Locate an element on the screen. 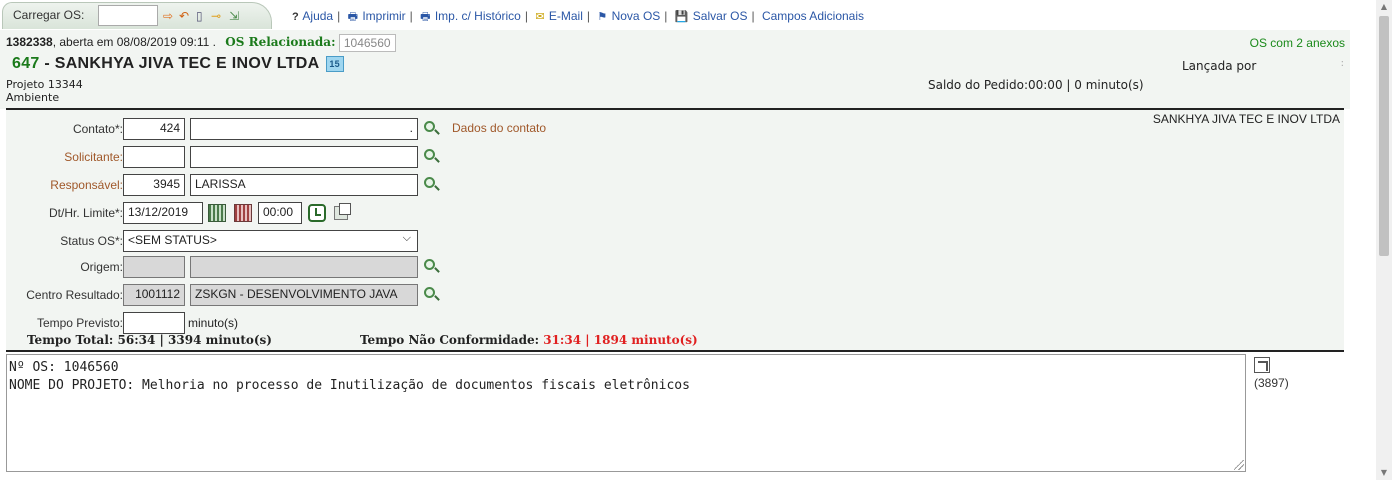 The height and width of the screenshot is (480, 1392). vertical-scrollbar: ▲ ▼ is located at coordinates (1384, 240).